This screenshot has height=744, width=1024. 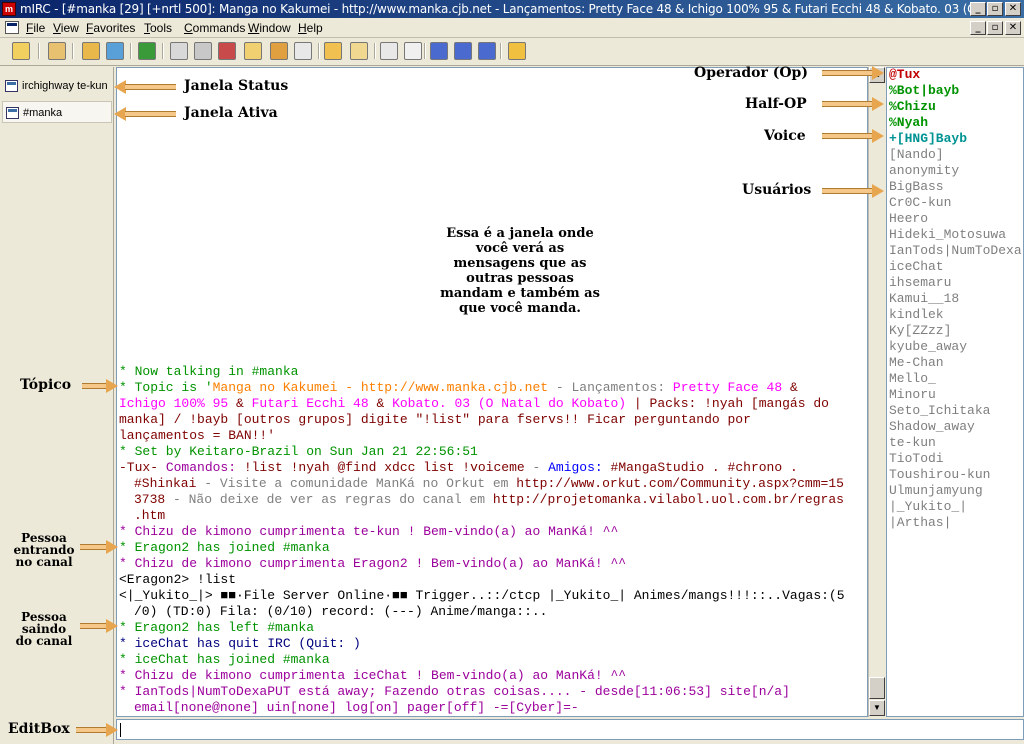 I want to click on nick-user: Cr0C-kun, so click(x=920, y=203).